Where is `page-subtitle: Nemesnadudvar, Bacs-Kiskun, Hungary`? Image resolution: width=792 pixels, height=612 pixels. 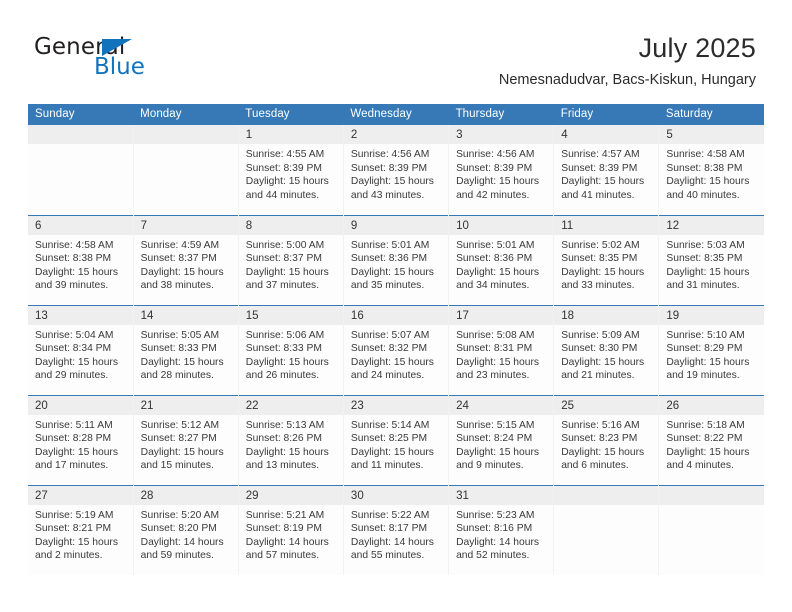
page-subtitle: Nemesnadudvar, Bacs-Kiskun, Hungary is located at coordinates (627, 80).